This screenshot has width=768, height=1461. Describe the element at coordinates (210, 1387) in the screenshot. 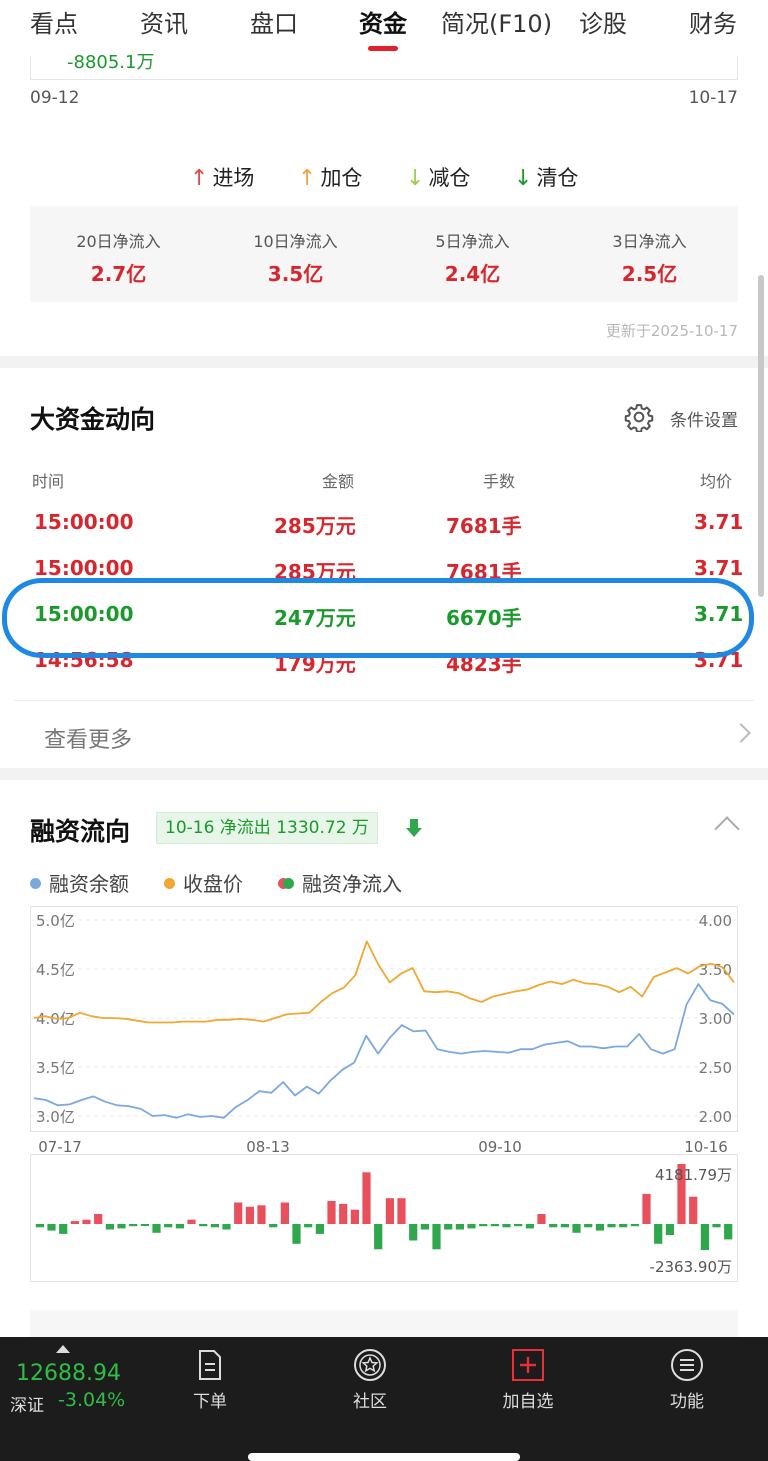

I see `nav-order: 下单` at that location.